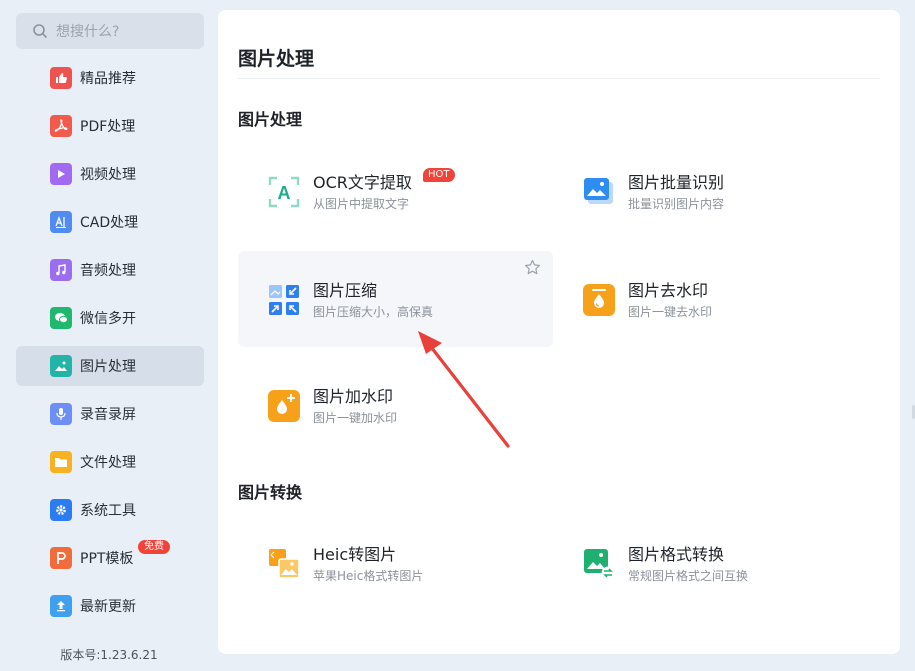 The image size is (915, 671). I want to click on ocr-icon: A, so click(284, 192).